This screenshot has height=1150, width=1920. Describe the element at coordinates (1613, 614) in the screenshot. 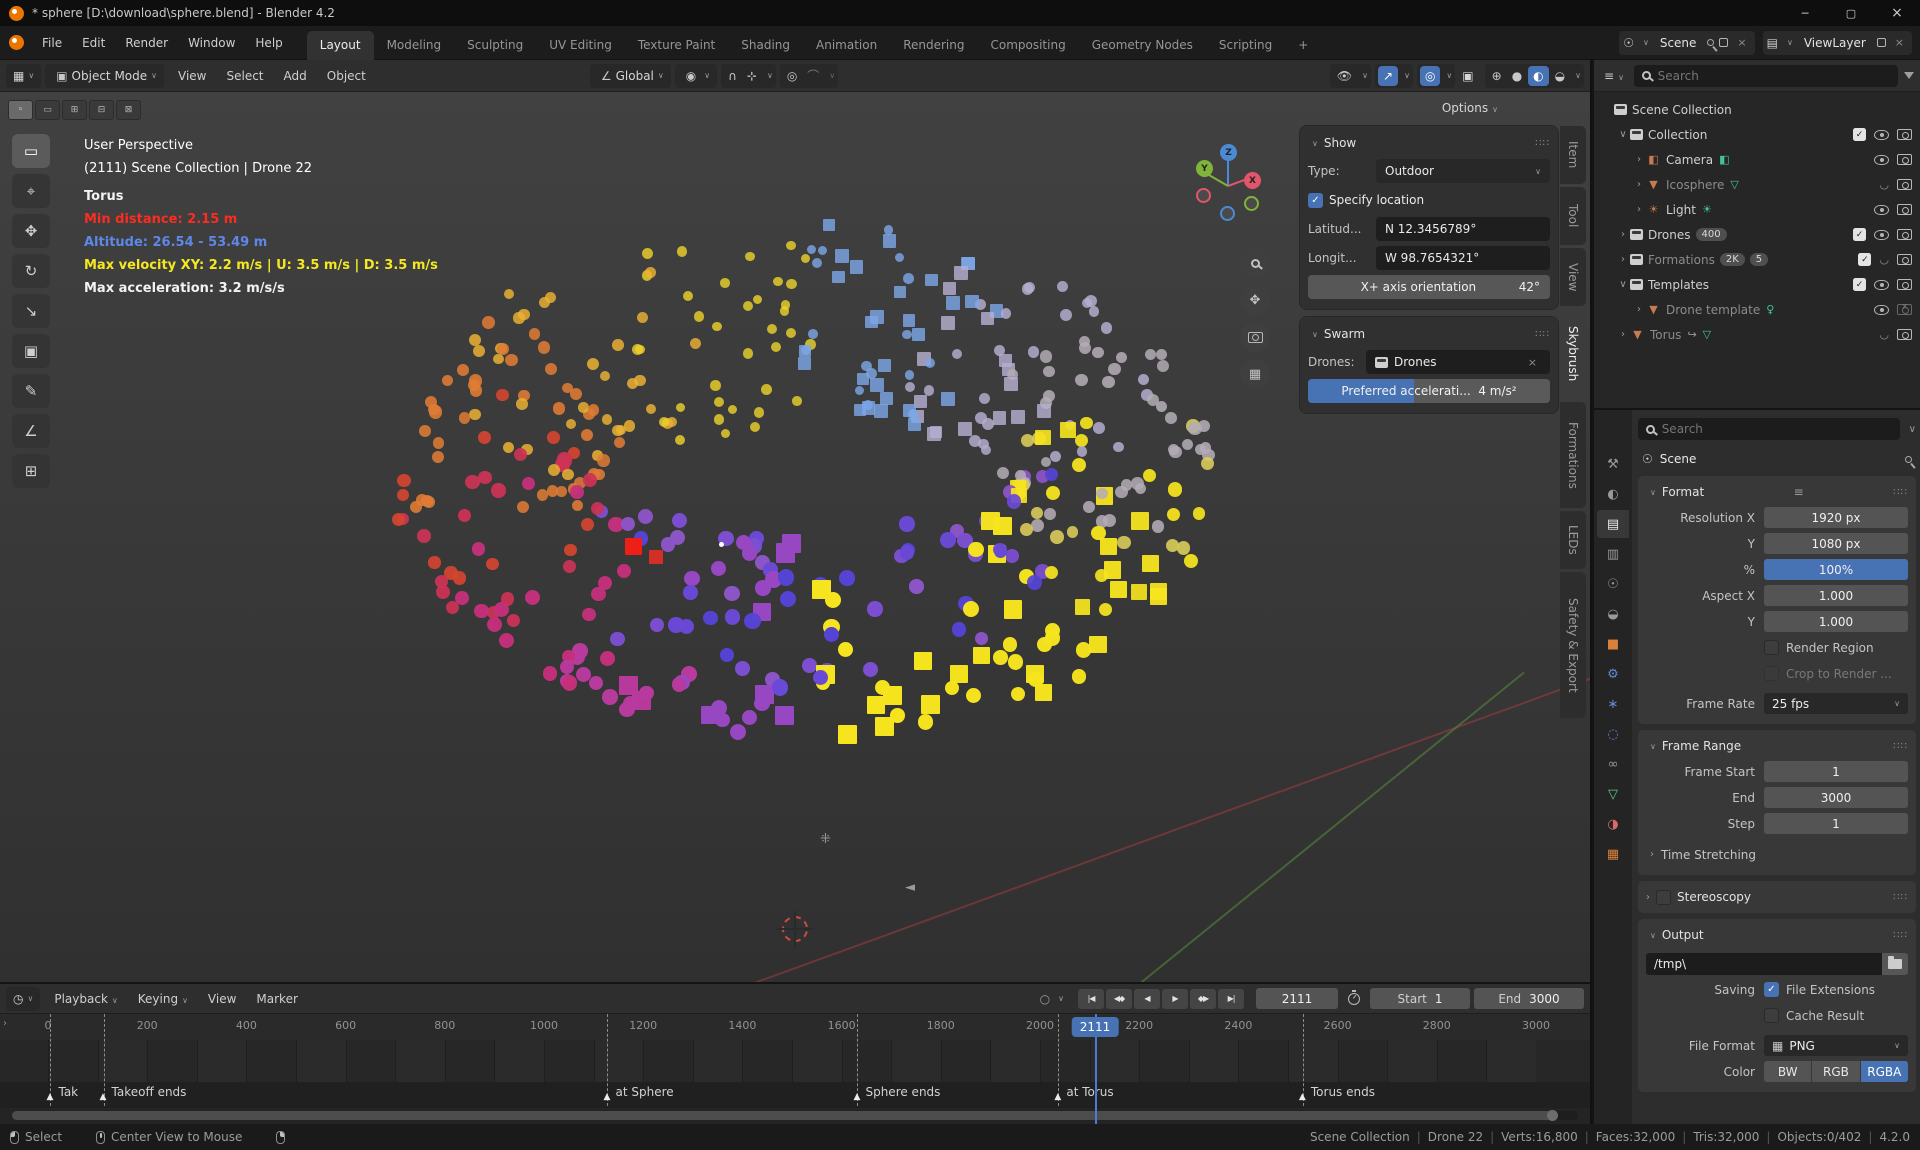

I see `properties-tab-world: ◒` at that location.